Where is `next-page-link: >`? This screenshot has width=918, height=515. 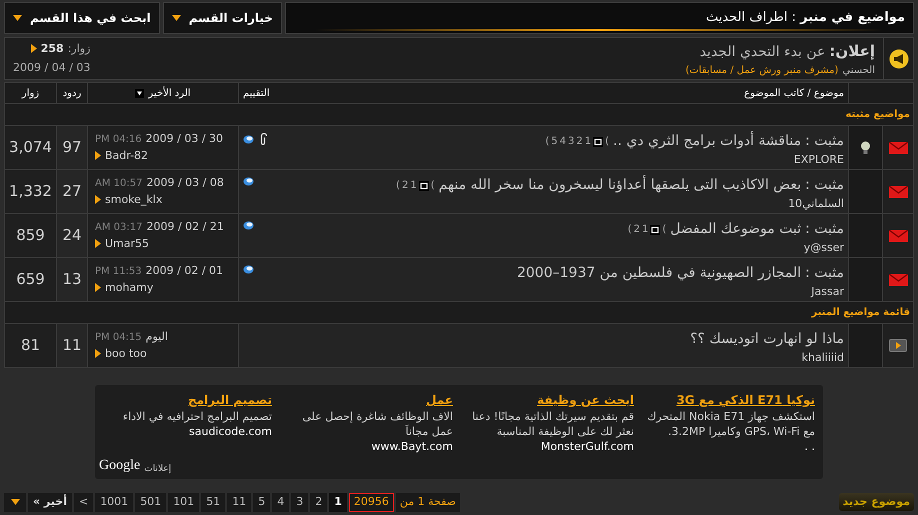 next-page-link: > is located at coordinates (84, 502).